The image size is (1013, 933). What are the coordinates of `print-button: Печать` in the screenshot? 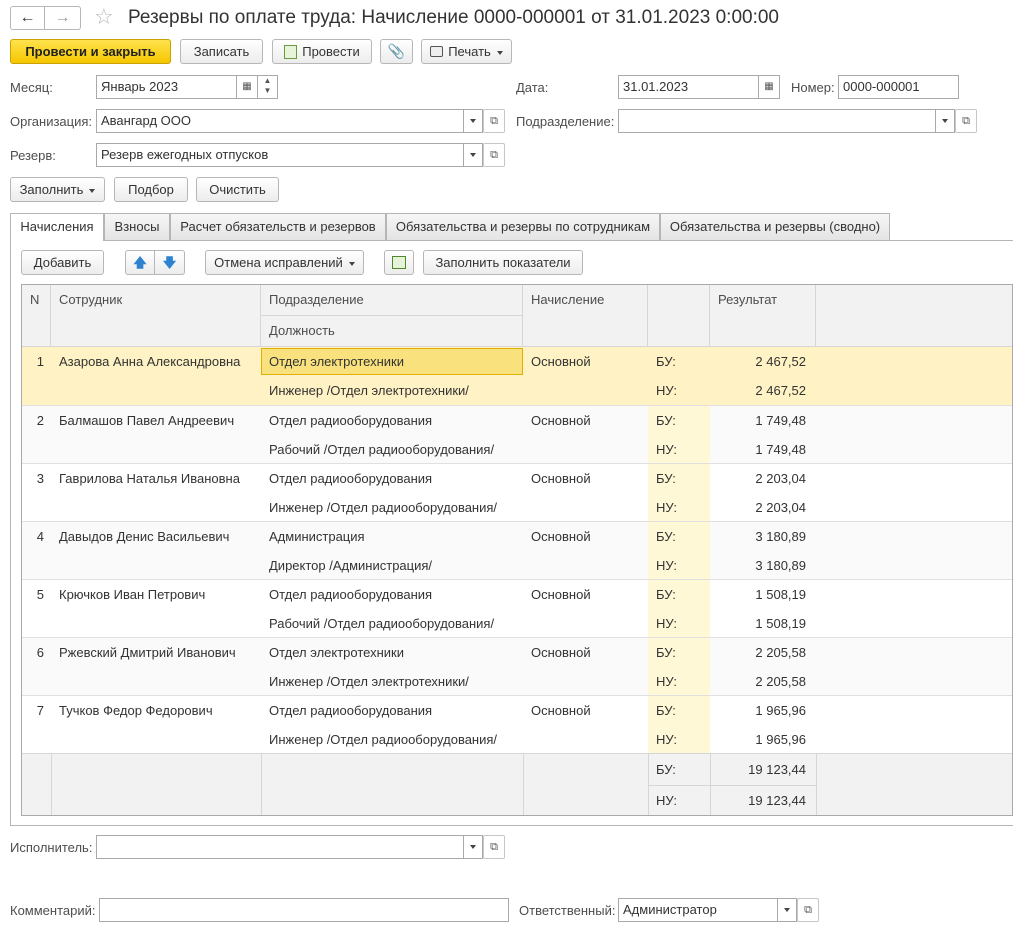 It's located at (466, 51).